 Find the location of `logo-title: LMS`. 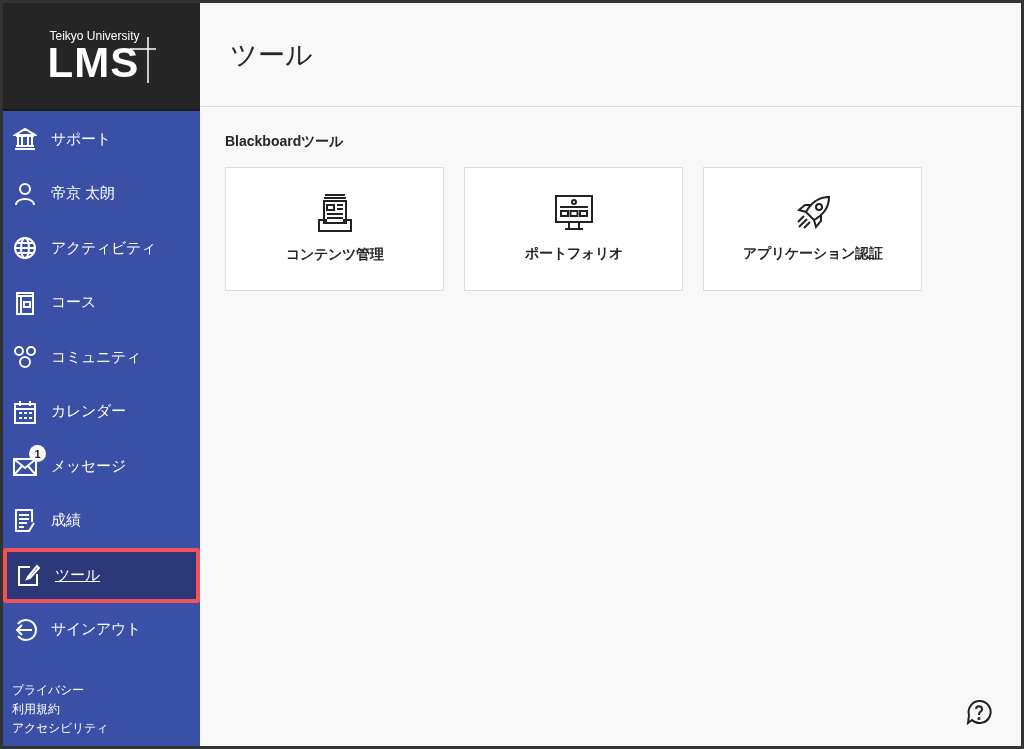

logo-title: LMS is located at coordinates (93, 63).